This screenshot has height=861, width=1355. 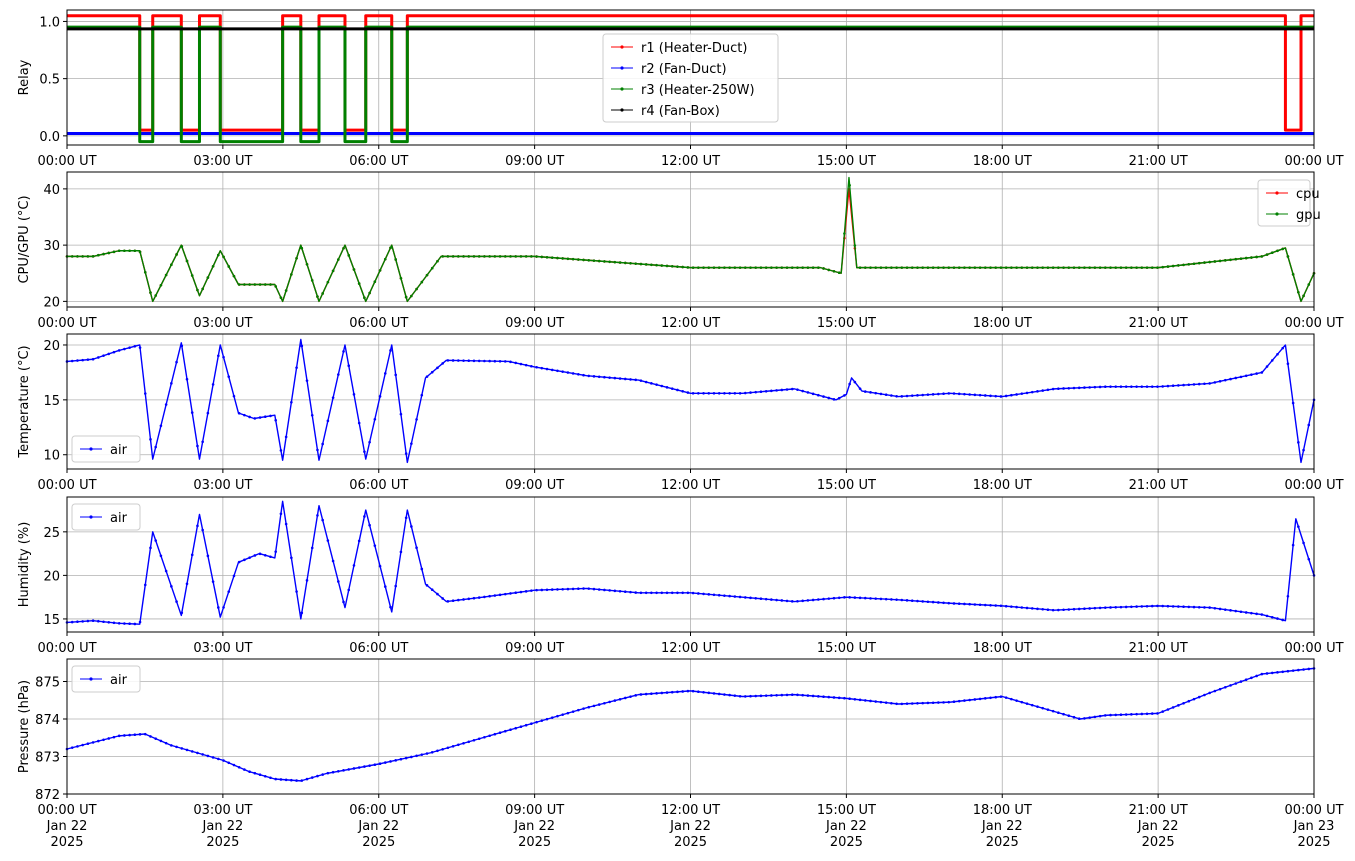 I want to click on legend: air, so click(x=106, y=517).